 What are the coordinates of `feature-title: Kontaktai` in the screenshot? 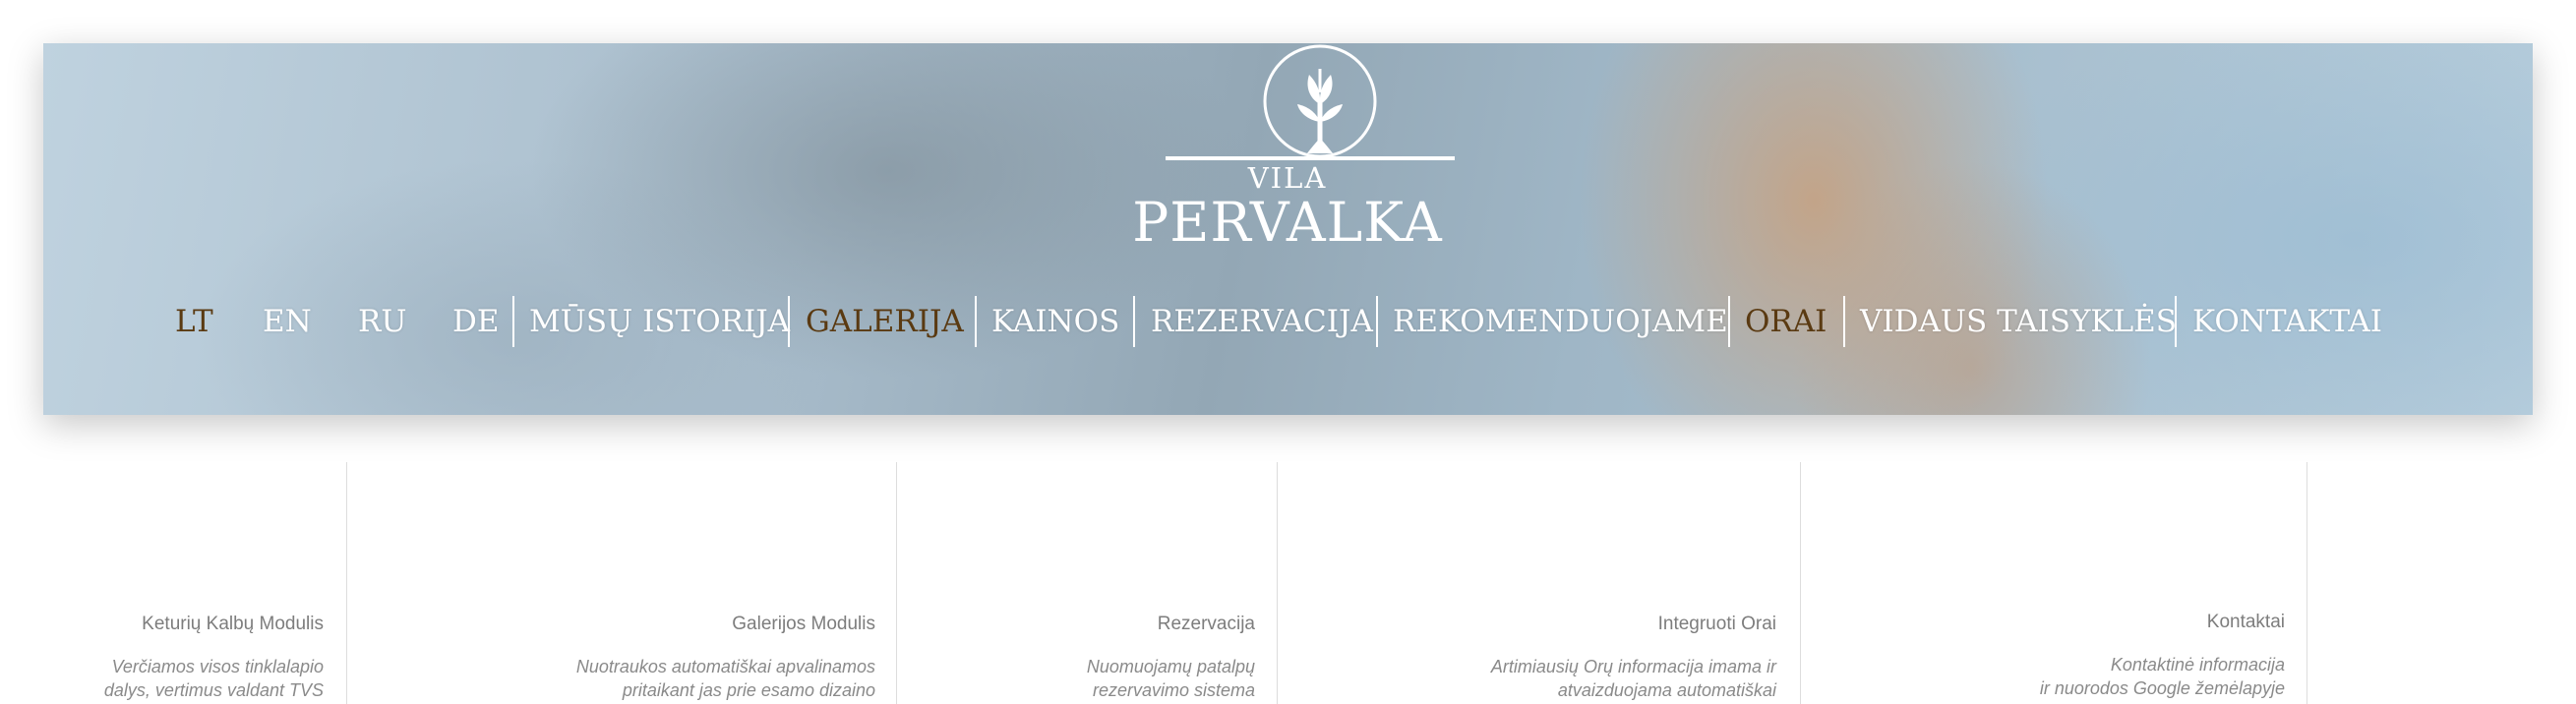 It's located at (2245, 622).